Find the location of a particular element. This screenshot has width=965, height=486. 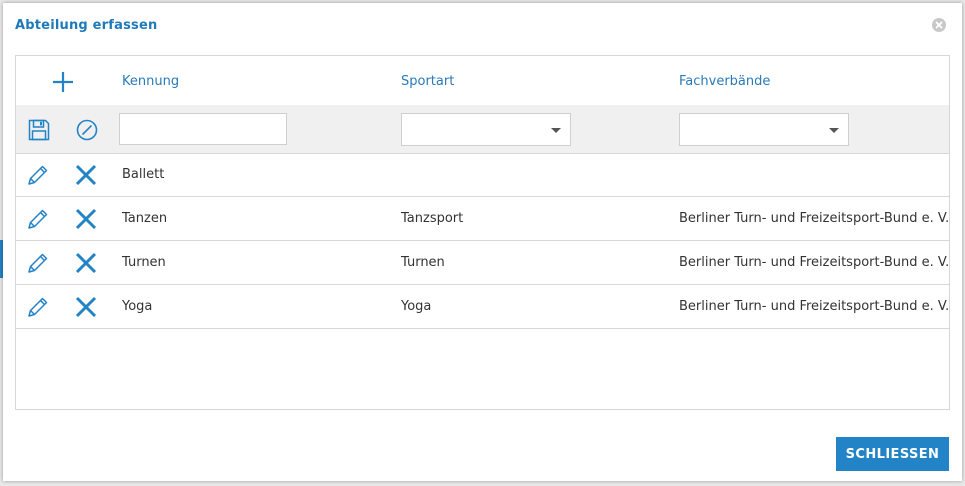

cell-kennung: Turnen is located at coordinates (144, 262).